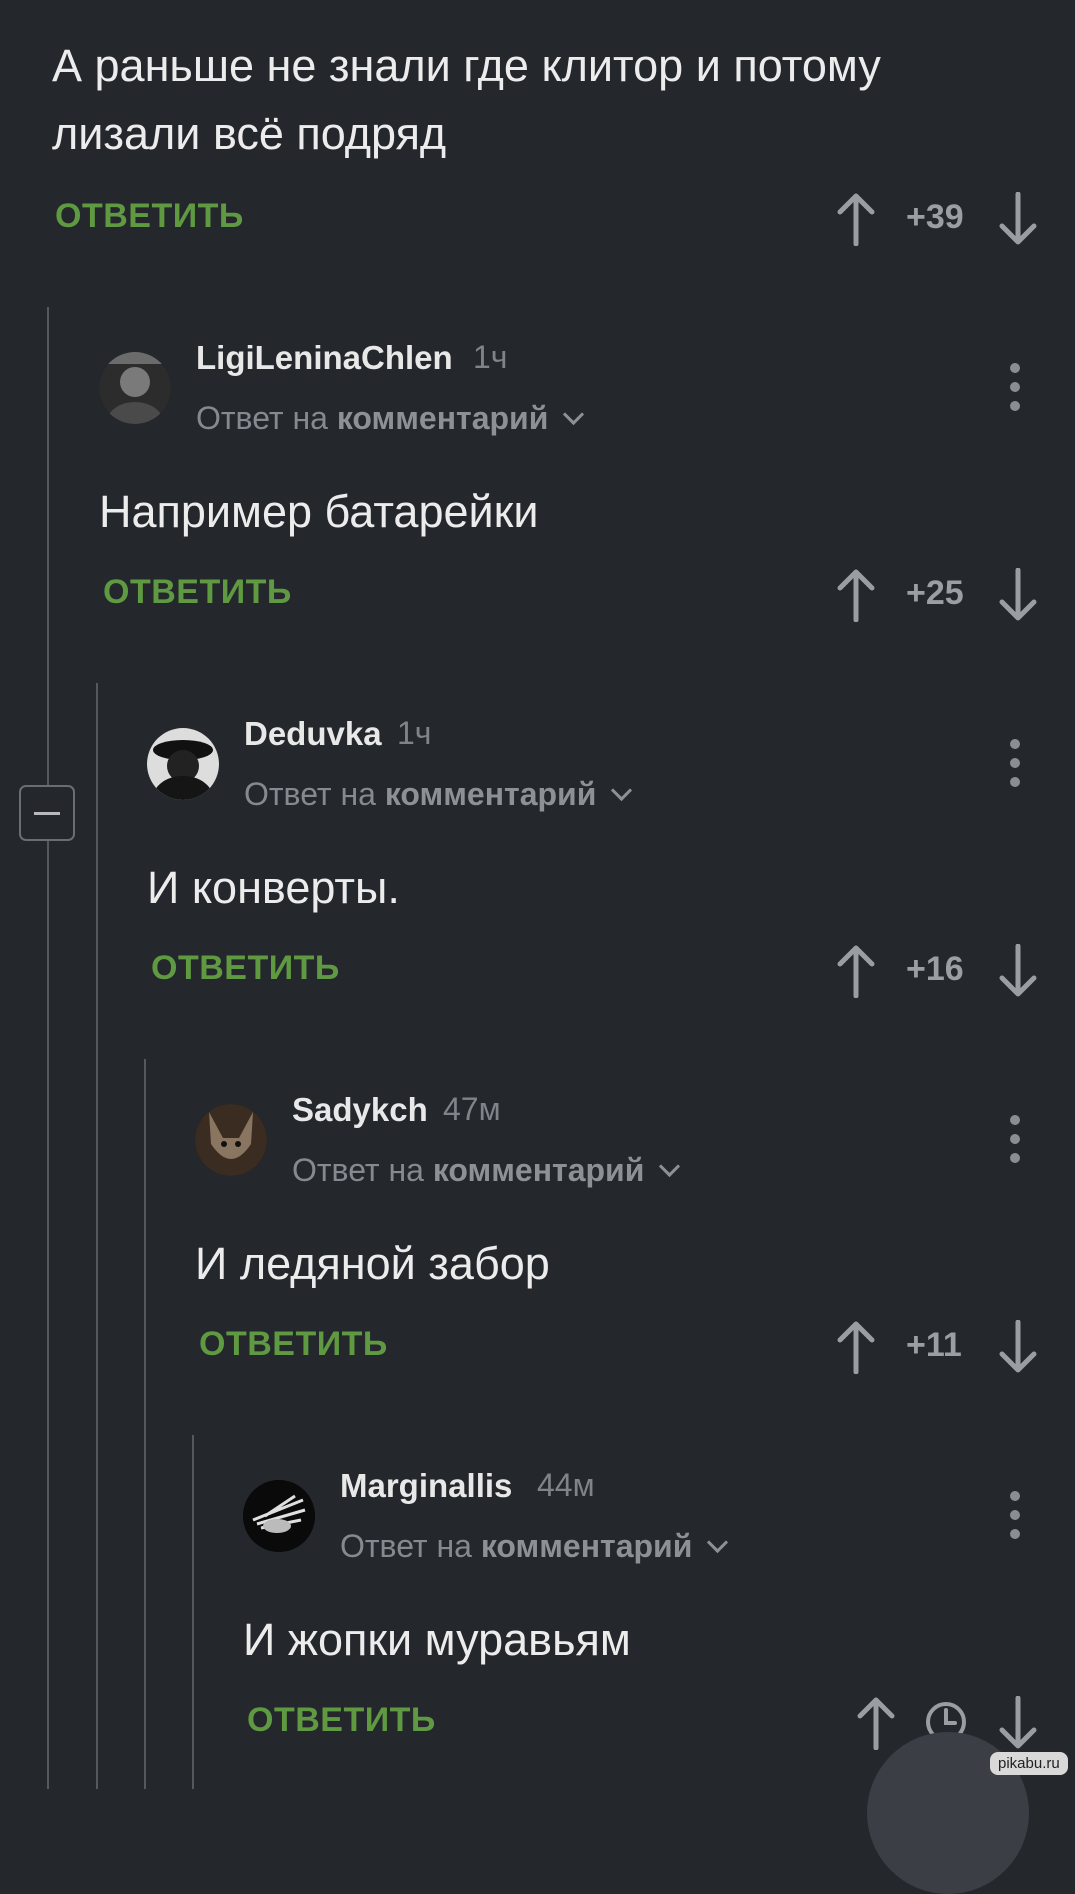  Describe the element at coordinates (934, 1345) in the screenshot. I see `comment-rating: +11` at that location.